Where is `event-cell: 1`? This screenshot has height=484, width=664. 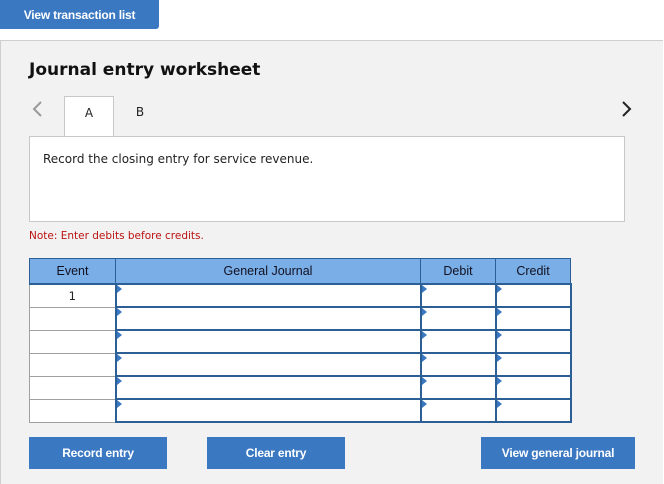 event-cell: 1 is located at coordinates (72, 295).